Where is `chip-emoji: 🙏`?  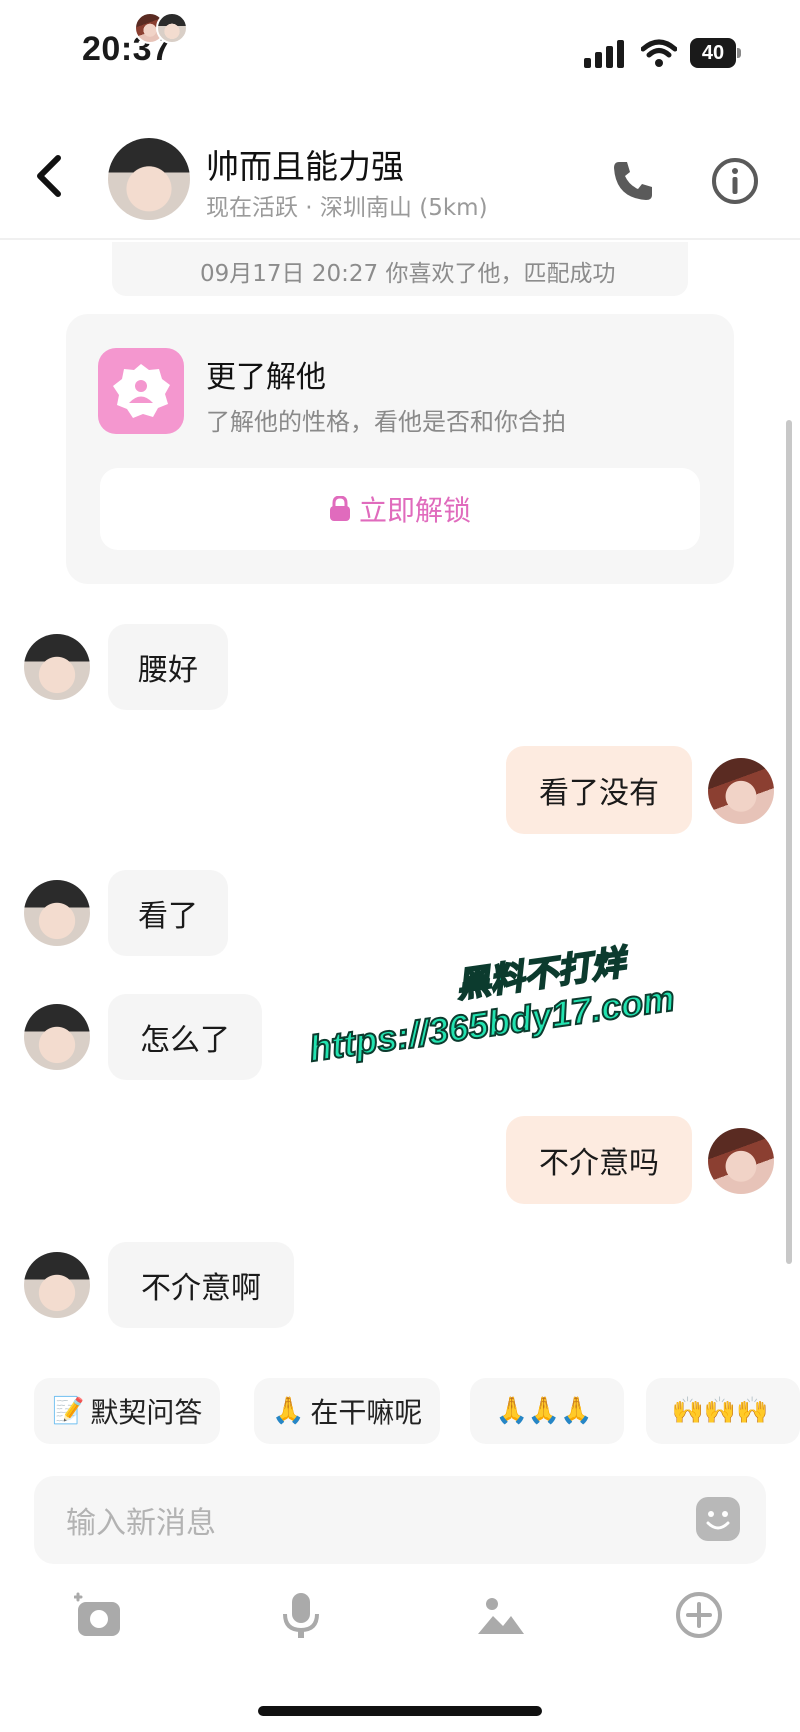
chip-emoji: 🙏 is located at coordinates (288, 1411).